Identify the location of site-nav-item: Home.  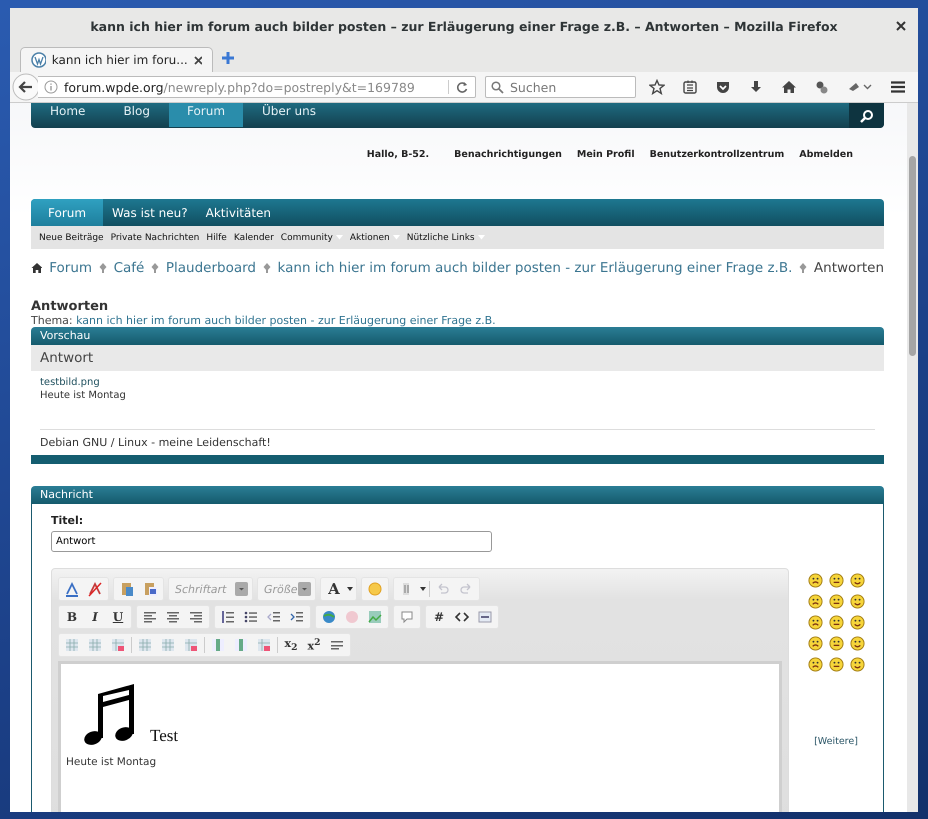
(67, 115).